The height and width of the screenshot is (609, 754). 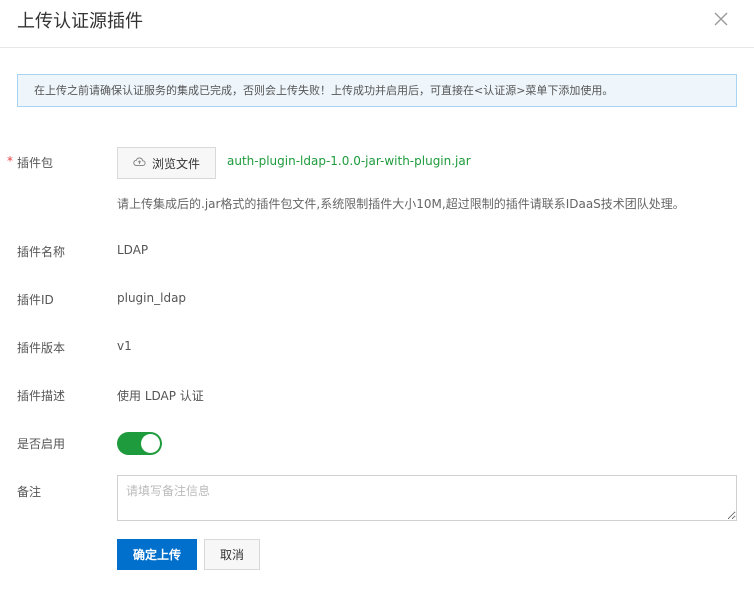 What do you see at coordinates (150, 443) in the screenshot?
I see `toggle-knob` at bounding box center [150, 443].